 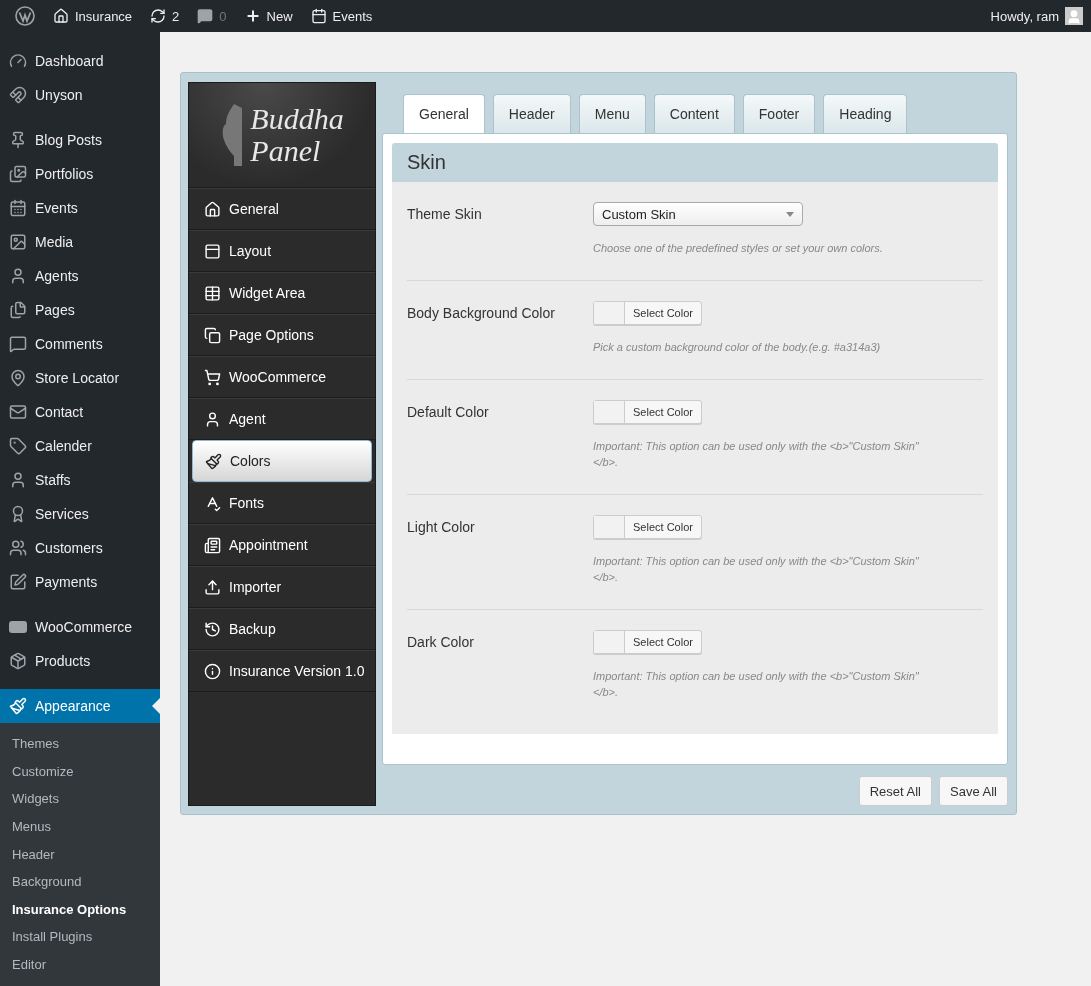 I want to click on pin-icon, so click(x=18, y=140).